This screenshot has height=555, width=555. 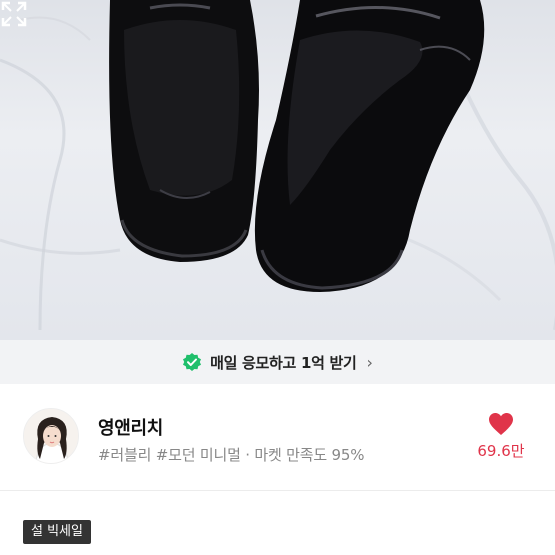 I want to click on daily-entry-promo-banner: 매일 응모하고 1억 받기 ›, so click(x=277, y=362).